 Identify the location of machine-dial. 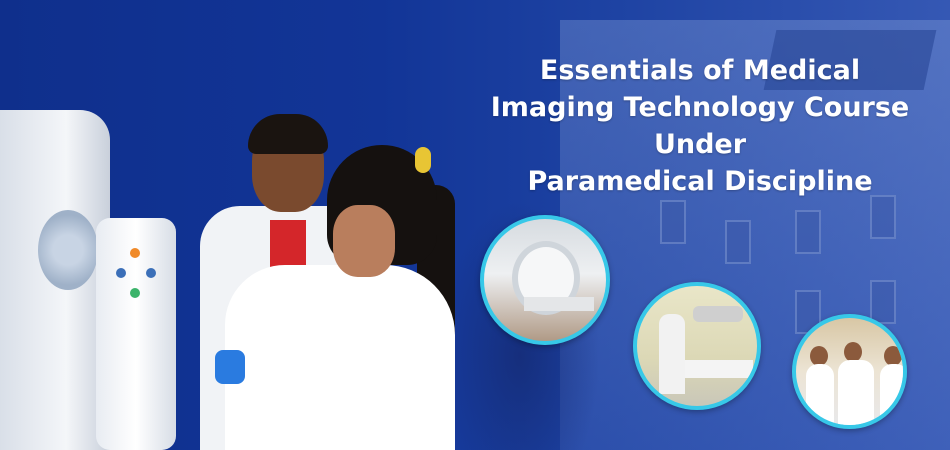
(68, 250).